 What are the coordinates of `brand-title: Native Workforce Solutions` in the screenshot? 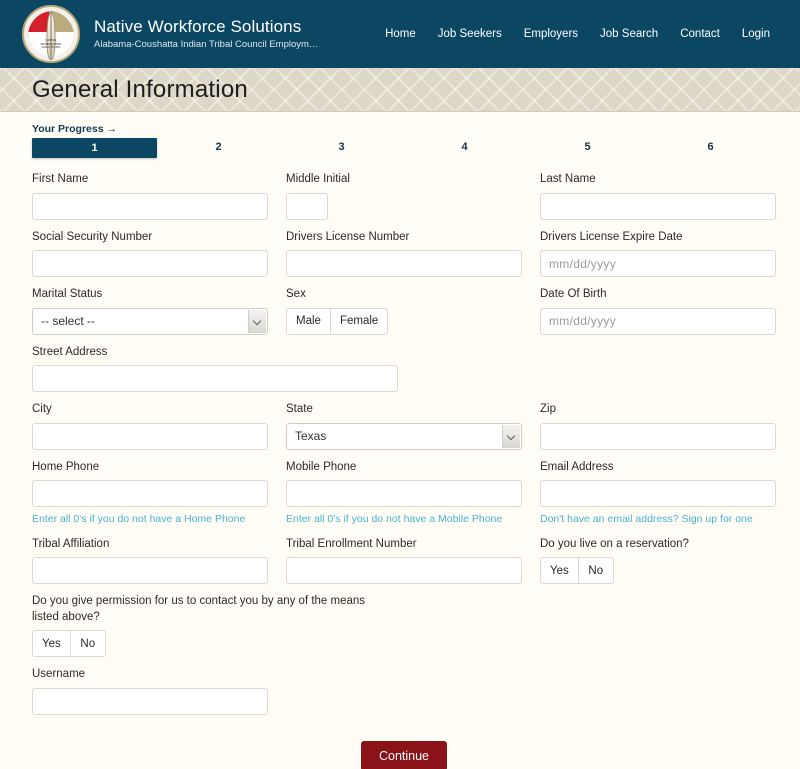 It's located at (198, 27).